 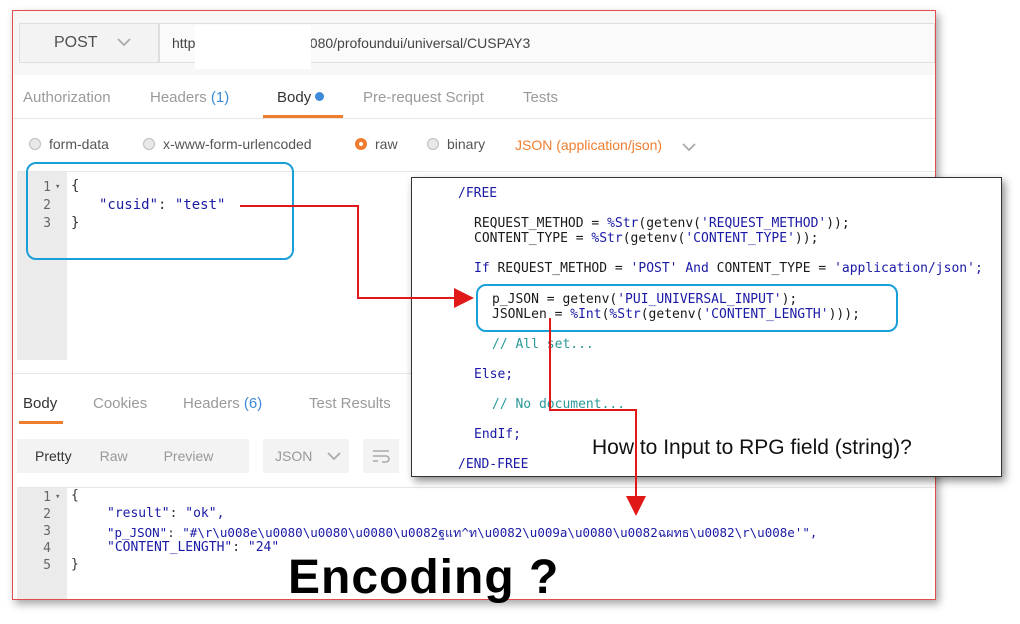 What do you see at coordinates (752, 447) in the screenshot?
I see `annotation-question: How to Input to RPG field (string)?` at bounding box center [752, 447].